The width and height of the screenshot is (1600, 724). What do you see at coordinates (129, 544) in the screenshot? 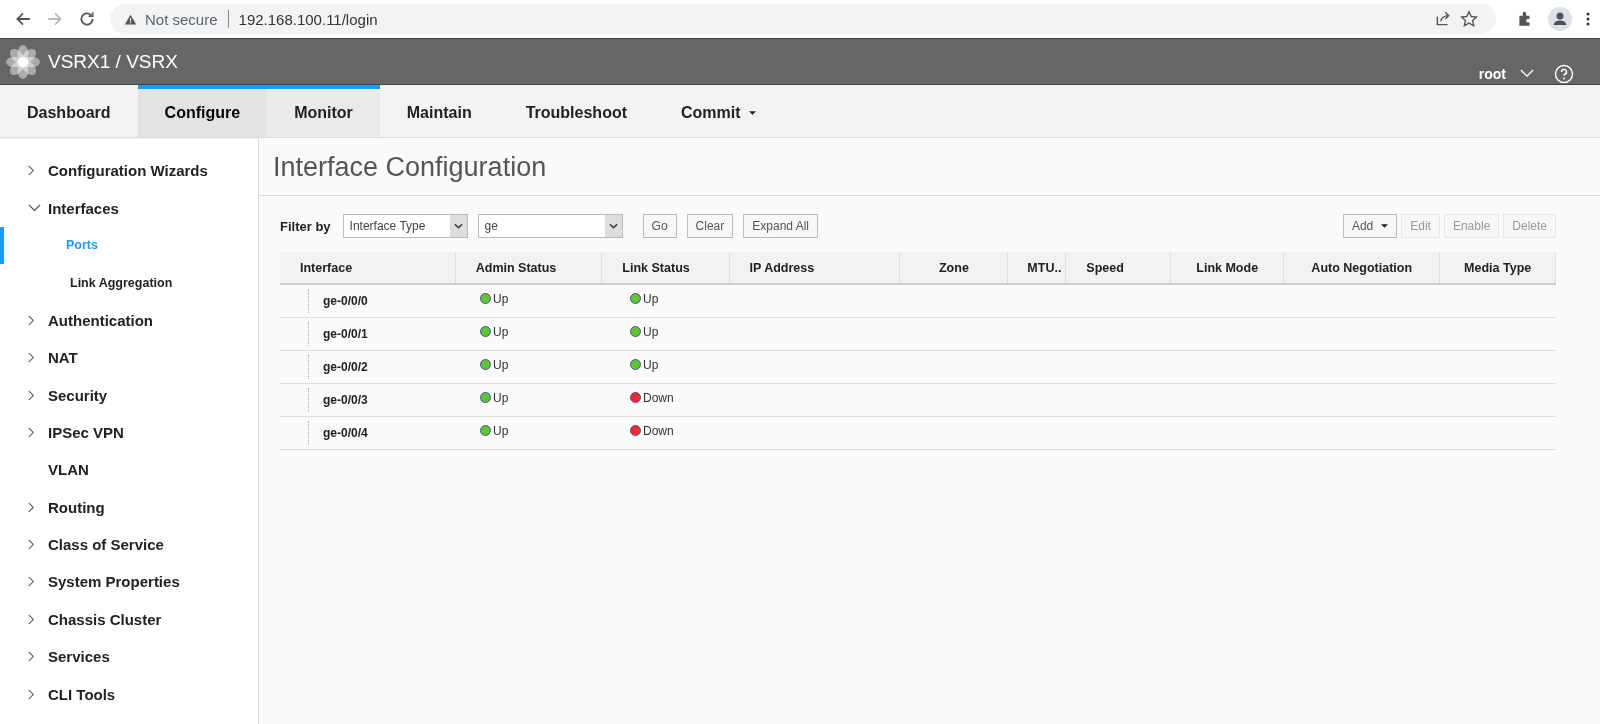
I see `sidebar-item: Class of Service` at bounding box center [129, 544].